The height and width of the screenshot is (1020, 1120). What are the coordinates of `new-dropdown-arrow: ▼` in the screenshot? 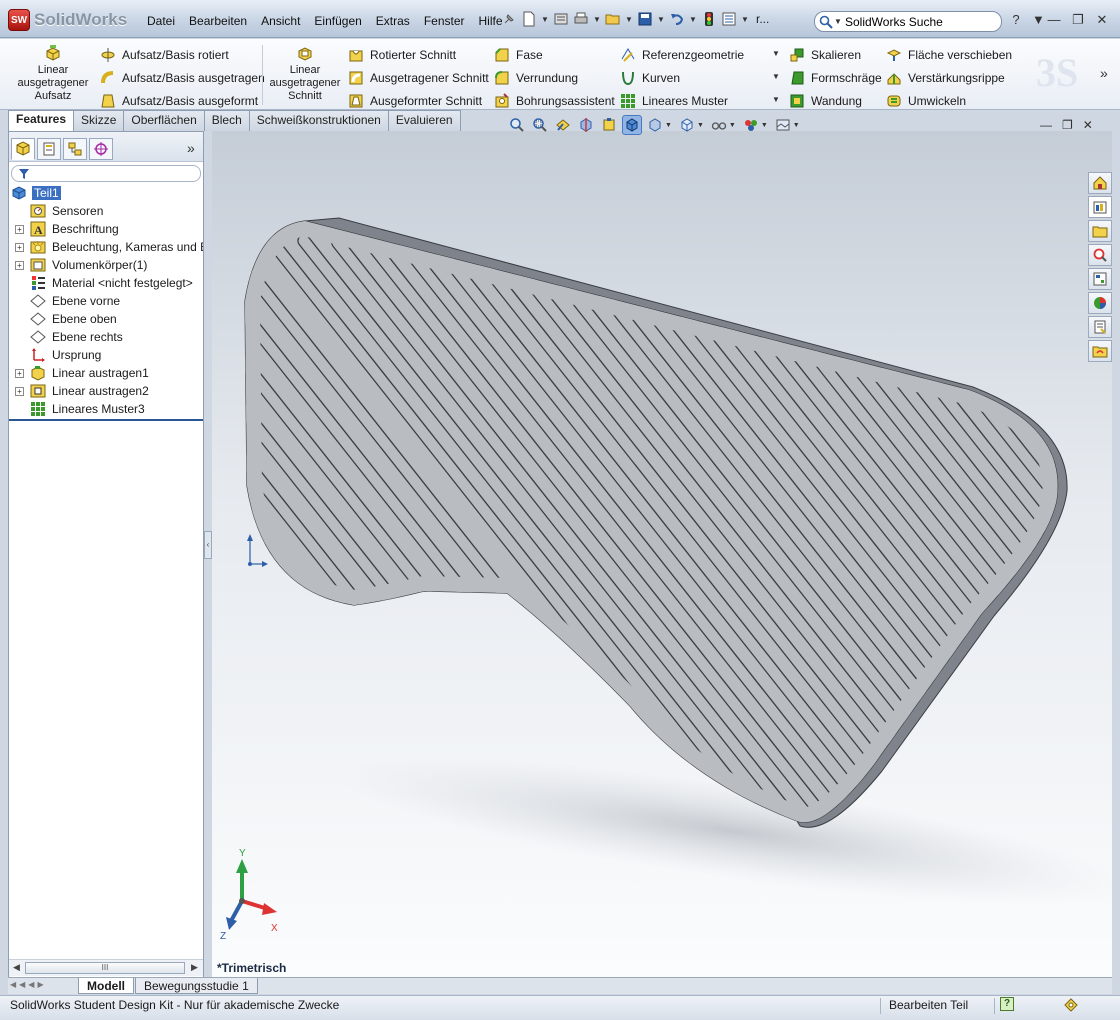 It's located at (545, 19).